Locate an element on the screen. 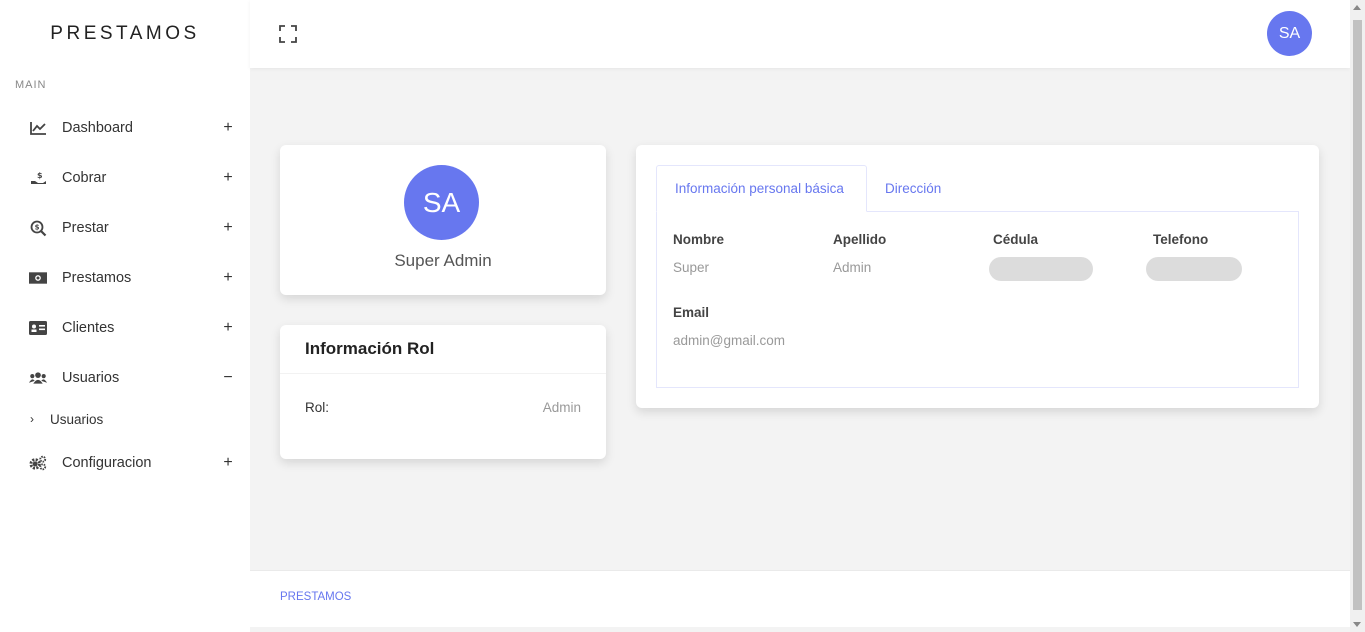 The height and width of the screenshot is (632, 1365). profile-avatar: SA is located at coordinates (441, 202).